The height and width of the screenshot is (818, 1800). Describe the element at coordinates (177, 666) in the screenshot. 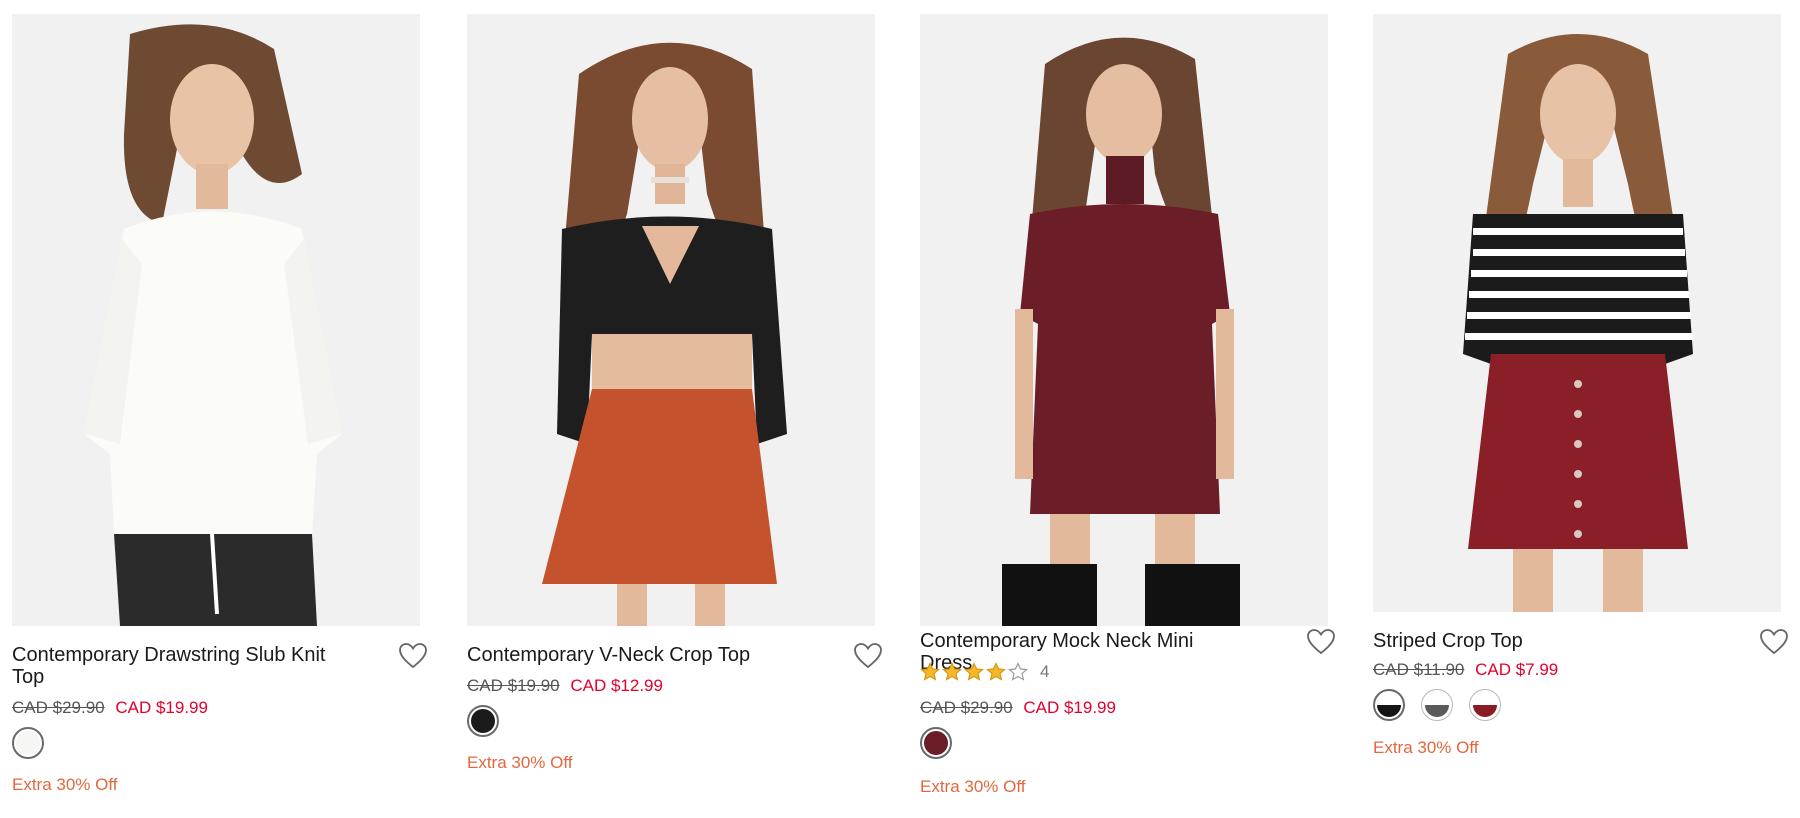

I see `product-name: Contemporary Drawstring Slub Knit Top` at that location.